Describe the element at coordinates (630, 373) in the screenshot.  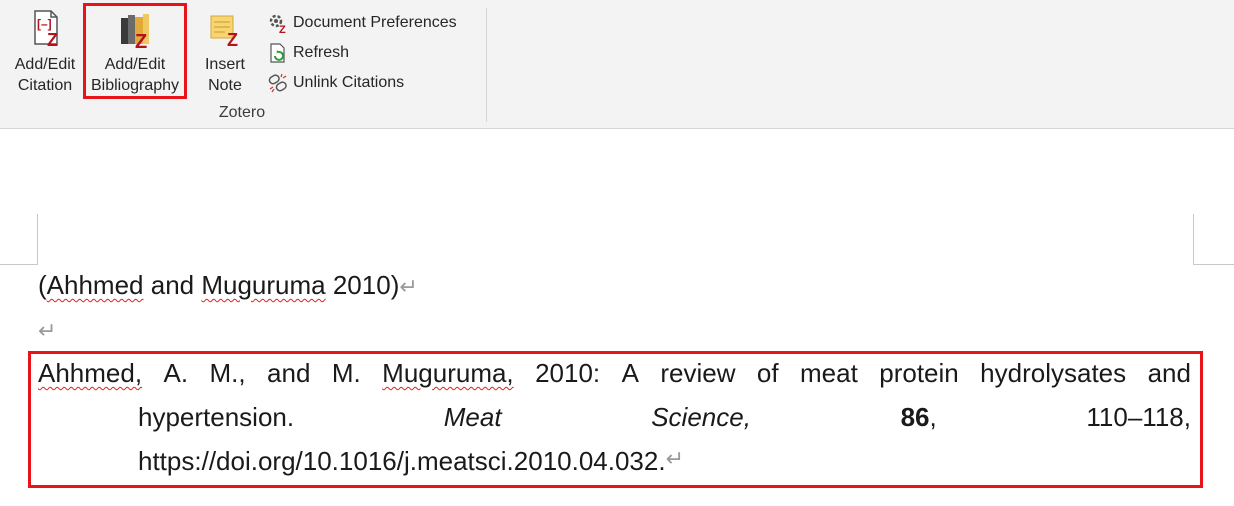
I see `bib-word: A` at that location.